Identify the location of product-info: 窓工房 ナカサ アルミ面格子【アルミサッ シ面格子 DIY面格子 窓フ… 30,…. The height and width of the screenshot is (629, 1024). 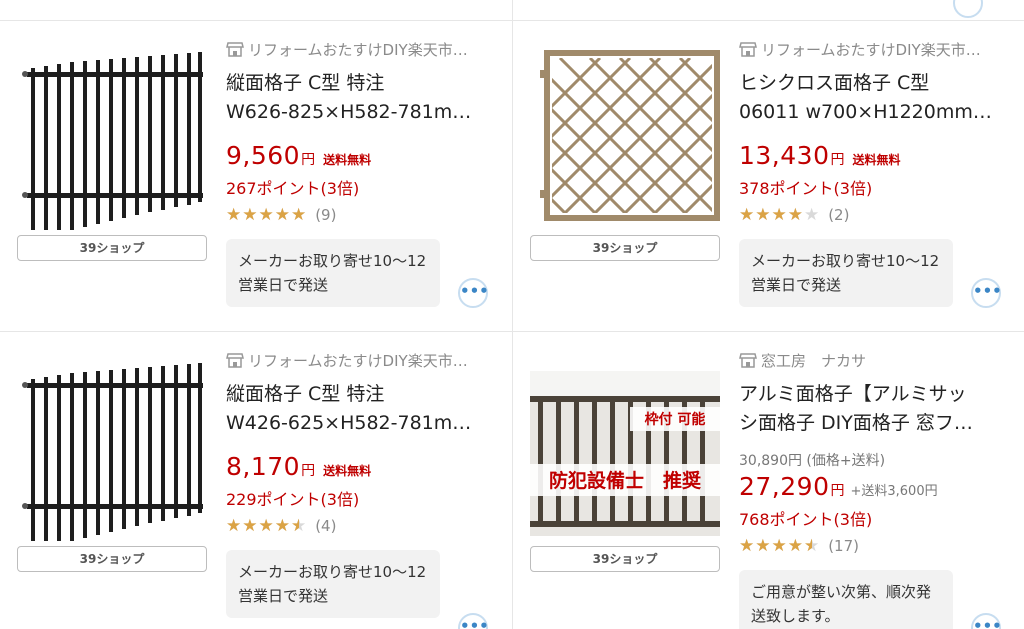
(874, 489).